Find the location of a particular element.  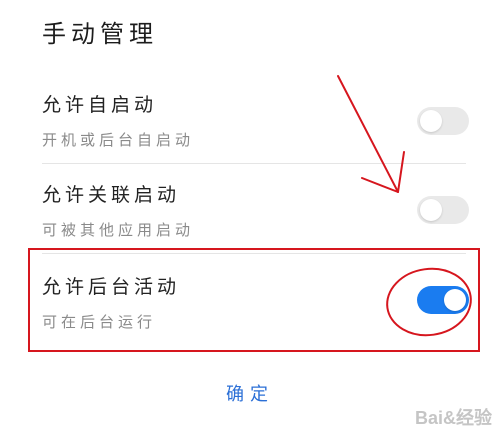

divider is located at coordinates (254, 163).